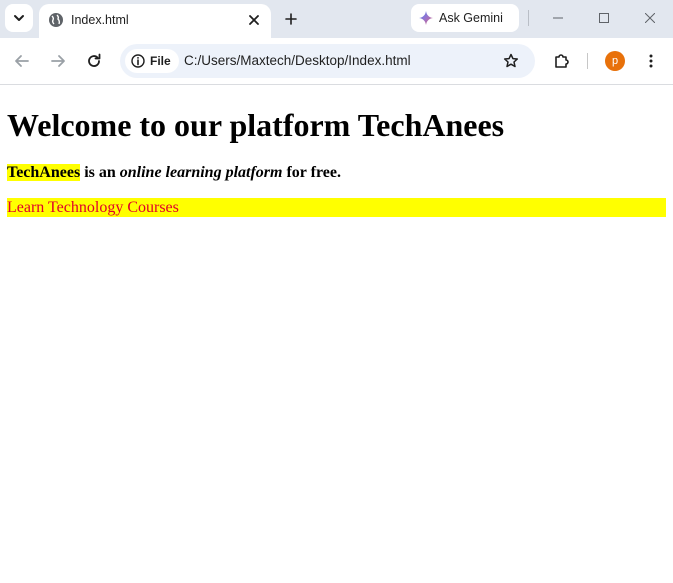  Describe the element at coordinates (256, 125) in the screenshot. I see `page-heading: Welcome to our platform TechAnees` at that location.